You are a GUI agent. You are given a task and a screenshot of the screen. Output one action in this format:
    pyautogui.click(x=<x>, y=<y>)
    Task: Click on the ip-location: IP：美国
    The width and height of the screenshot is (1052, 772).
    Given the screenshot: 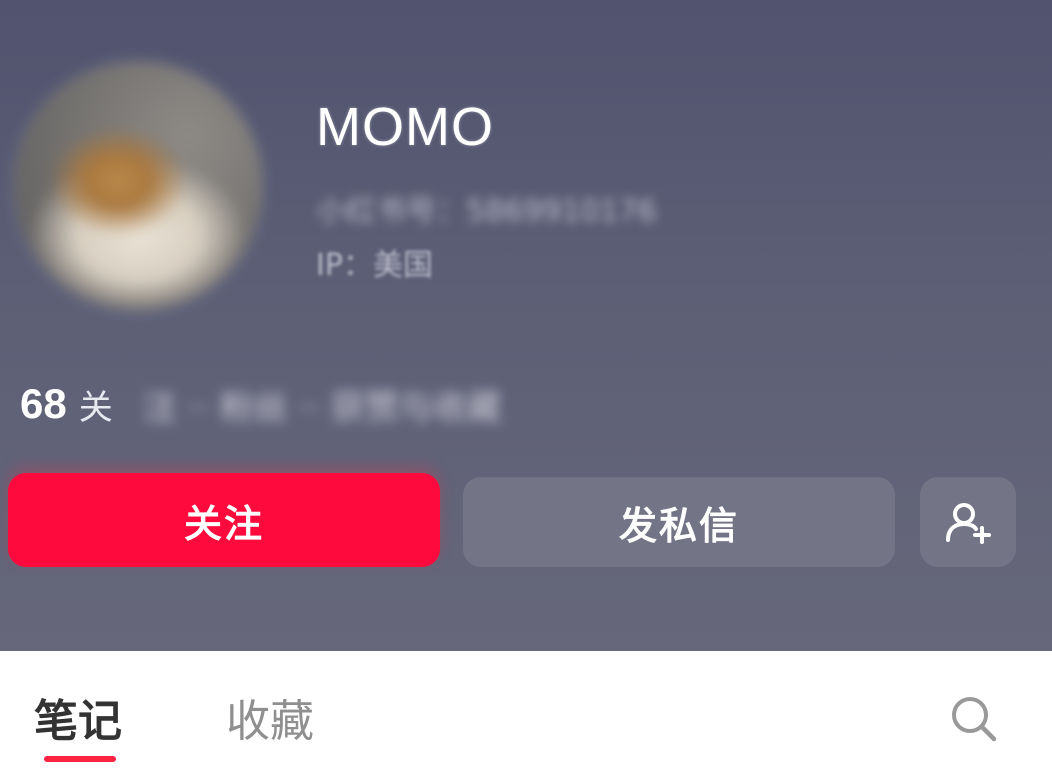 What is the action you would take?
    pyautogui.click(x=374, y=265)
    